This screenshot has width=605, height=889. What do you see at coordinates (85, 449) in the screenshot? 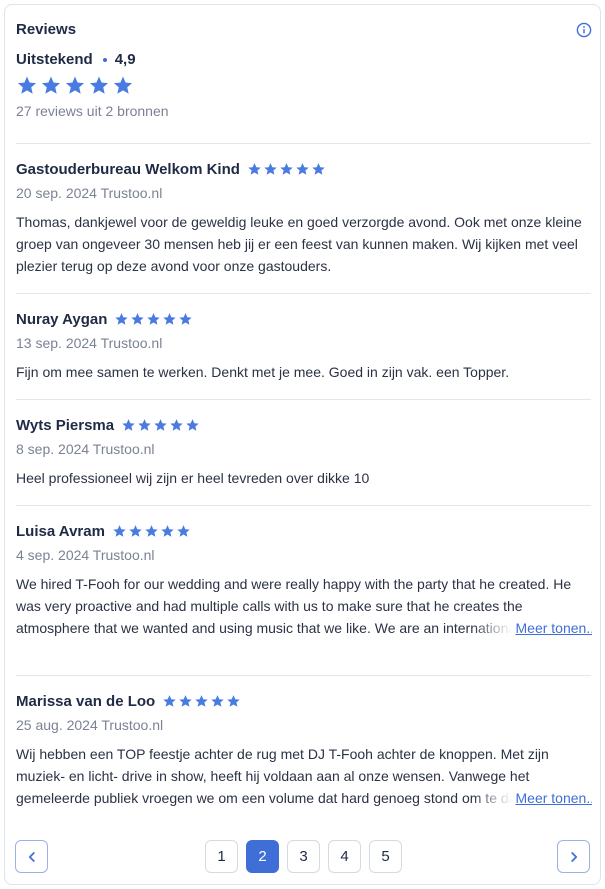
I see `review-meta: 8 sep. 2024 Trustoo.nl` at bounding box center [85, 449].